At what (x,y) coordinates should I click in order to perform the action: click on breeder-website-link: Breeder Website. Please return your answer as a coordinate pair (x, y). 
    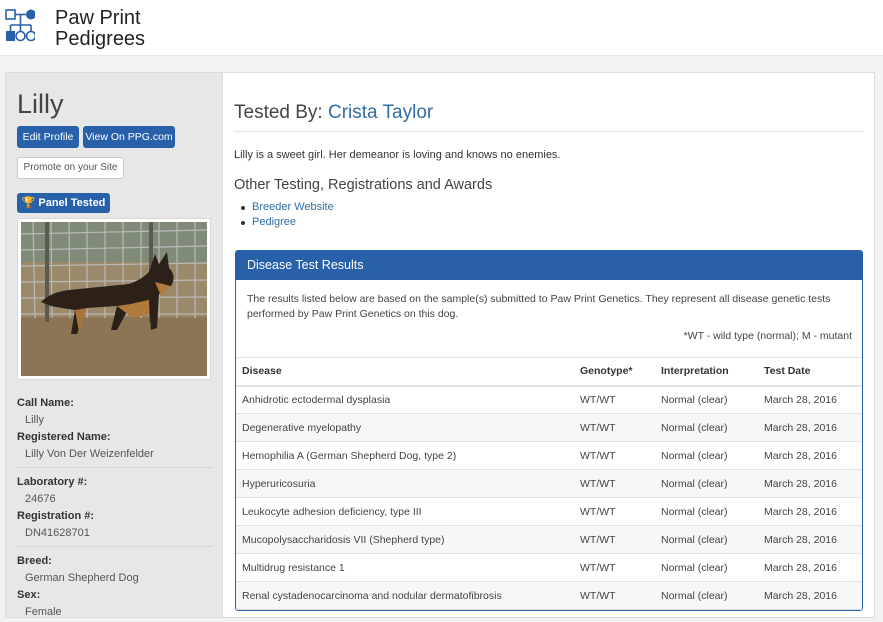
    Looking at the image, I should click on (287, 207).